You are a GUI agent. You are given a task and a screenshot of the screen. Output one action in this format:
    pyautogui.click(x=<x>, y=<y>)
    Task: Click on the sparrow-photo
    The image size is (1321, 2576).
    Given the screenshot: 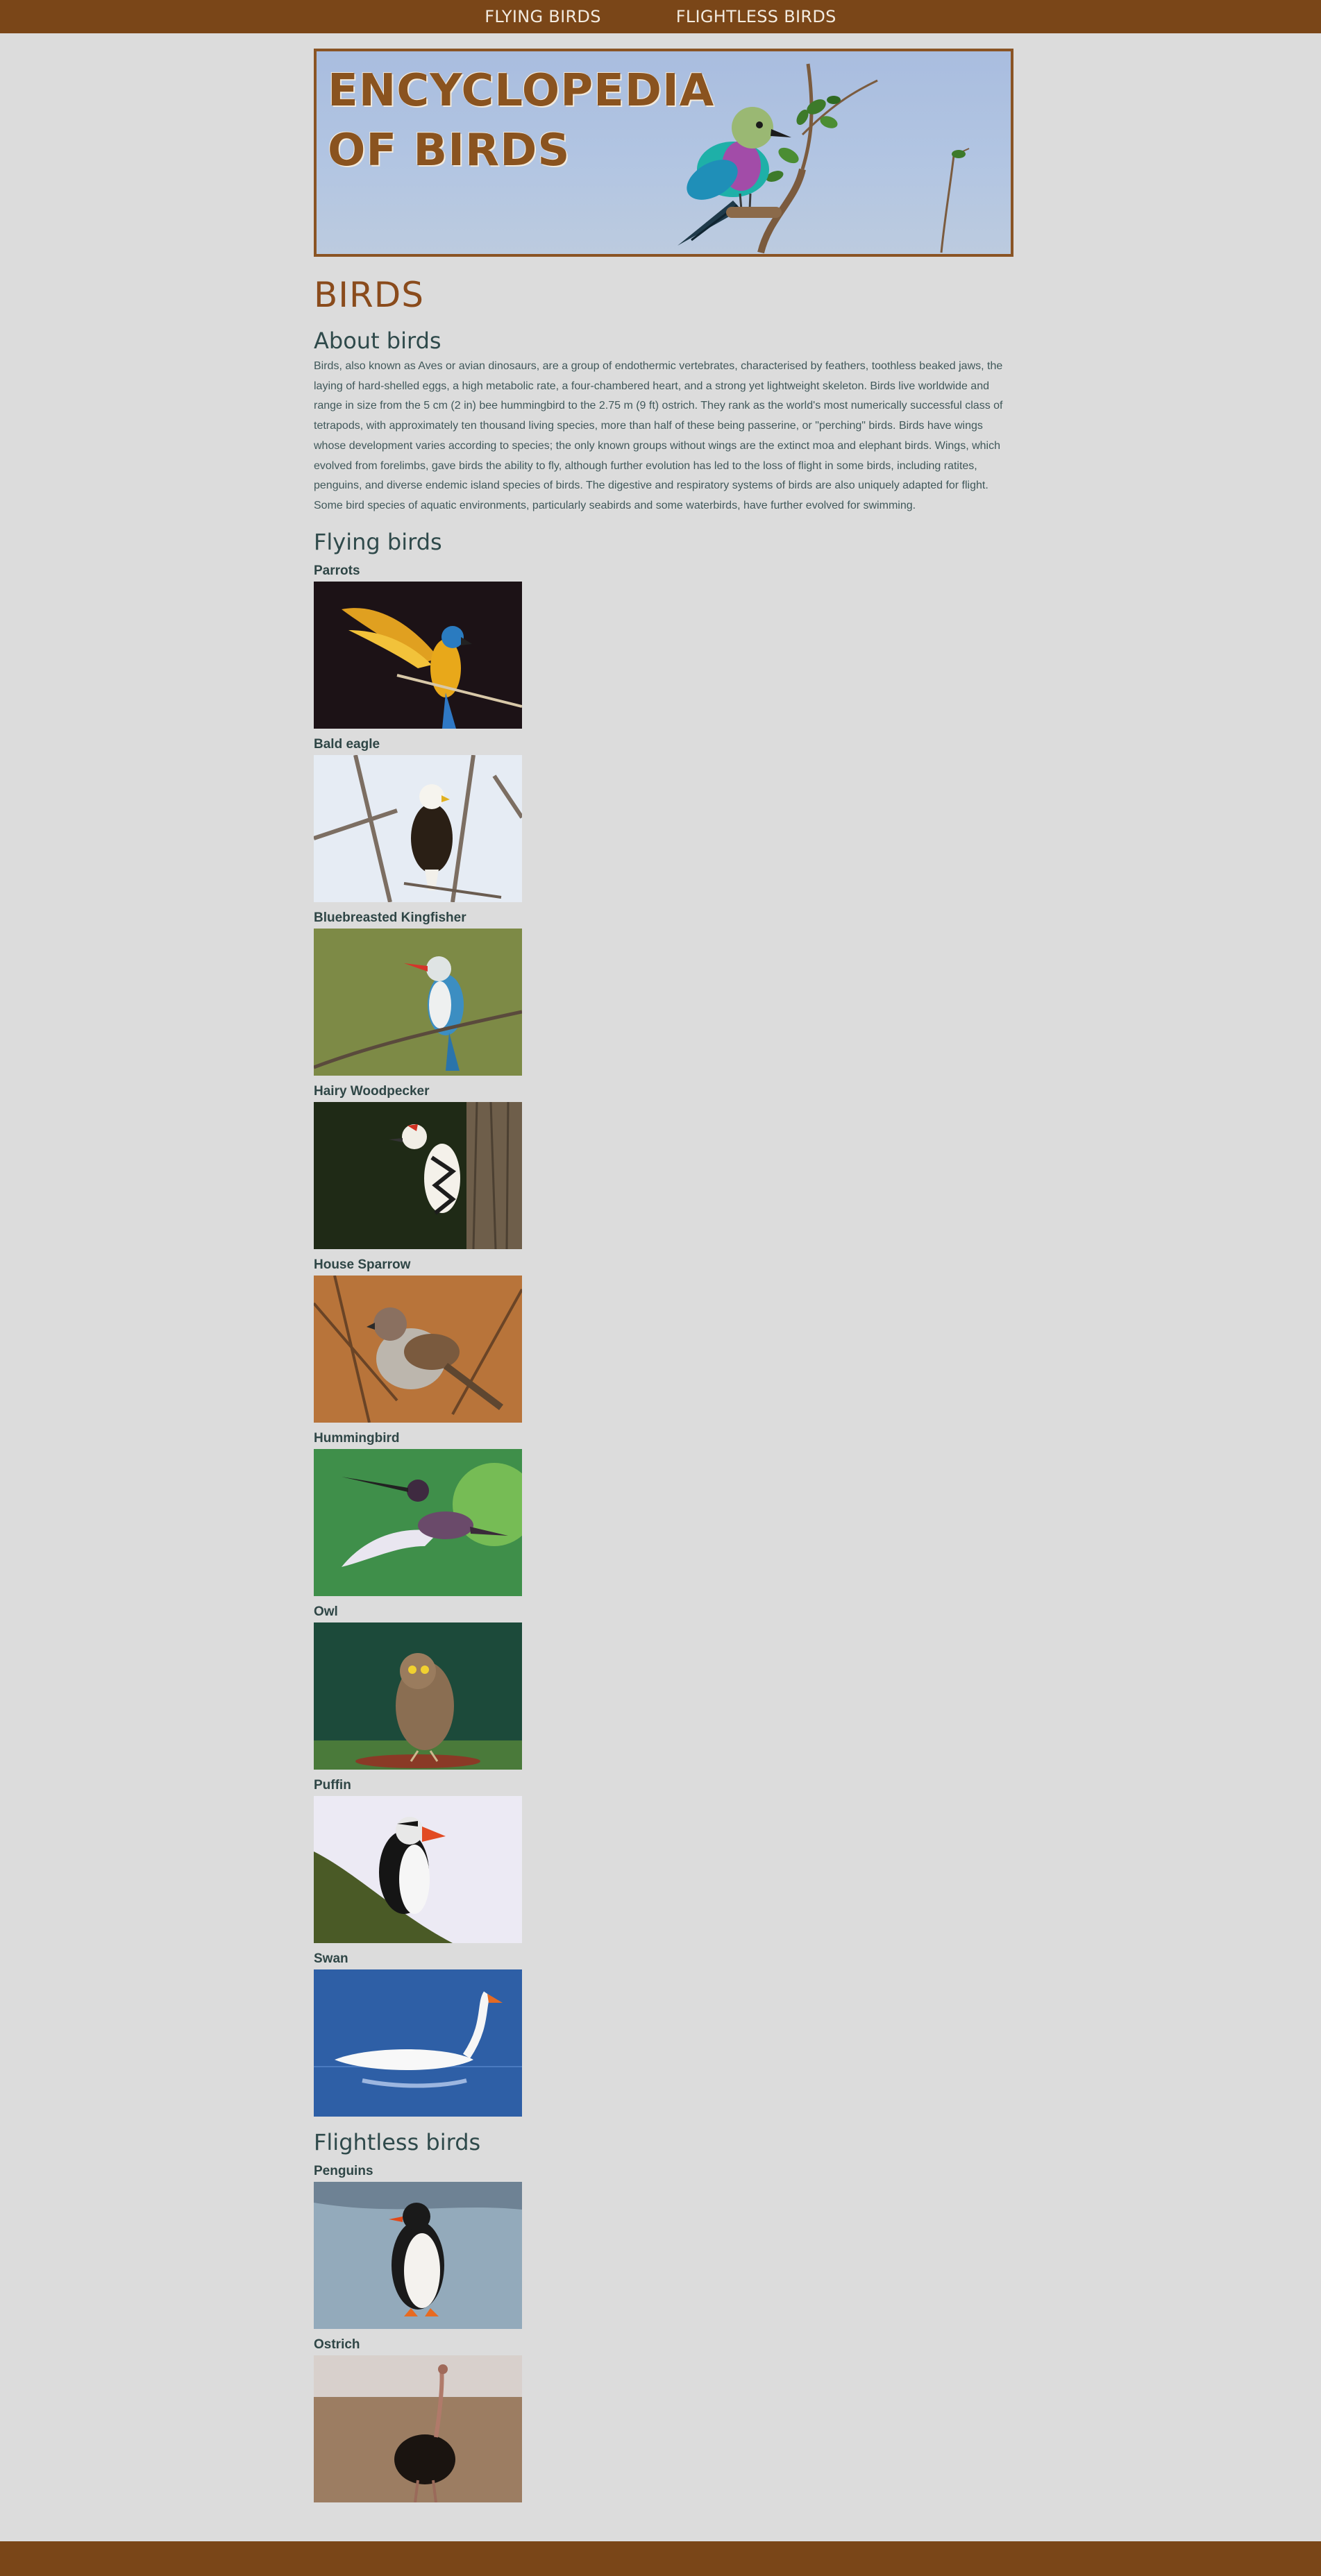 What is the action you would take?
    pyautogui.click(x=418, y=1349)
    